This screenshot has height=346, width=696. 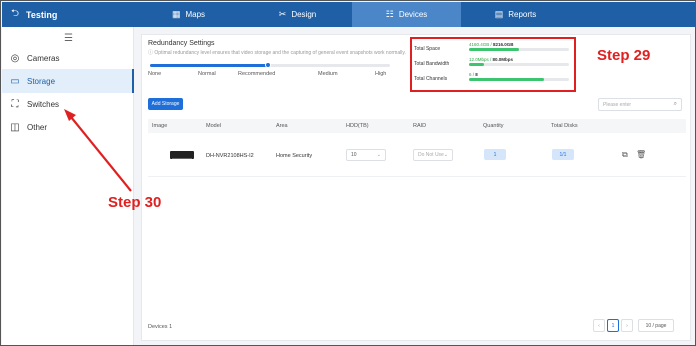 What do you see at coordinates (98, 150) in the screenshot?
I see `step30-arrow` at bounding box center [98, 150].